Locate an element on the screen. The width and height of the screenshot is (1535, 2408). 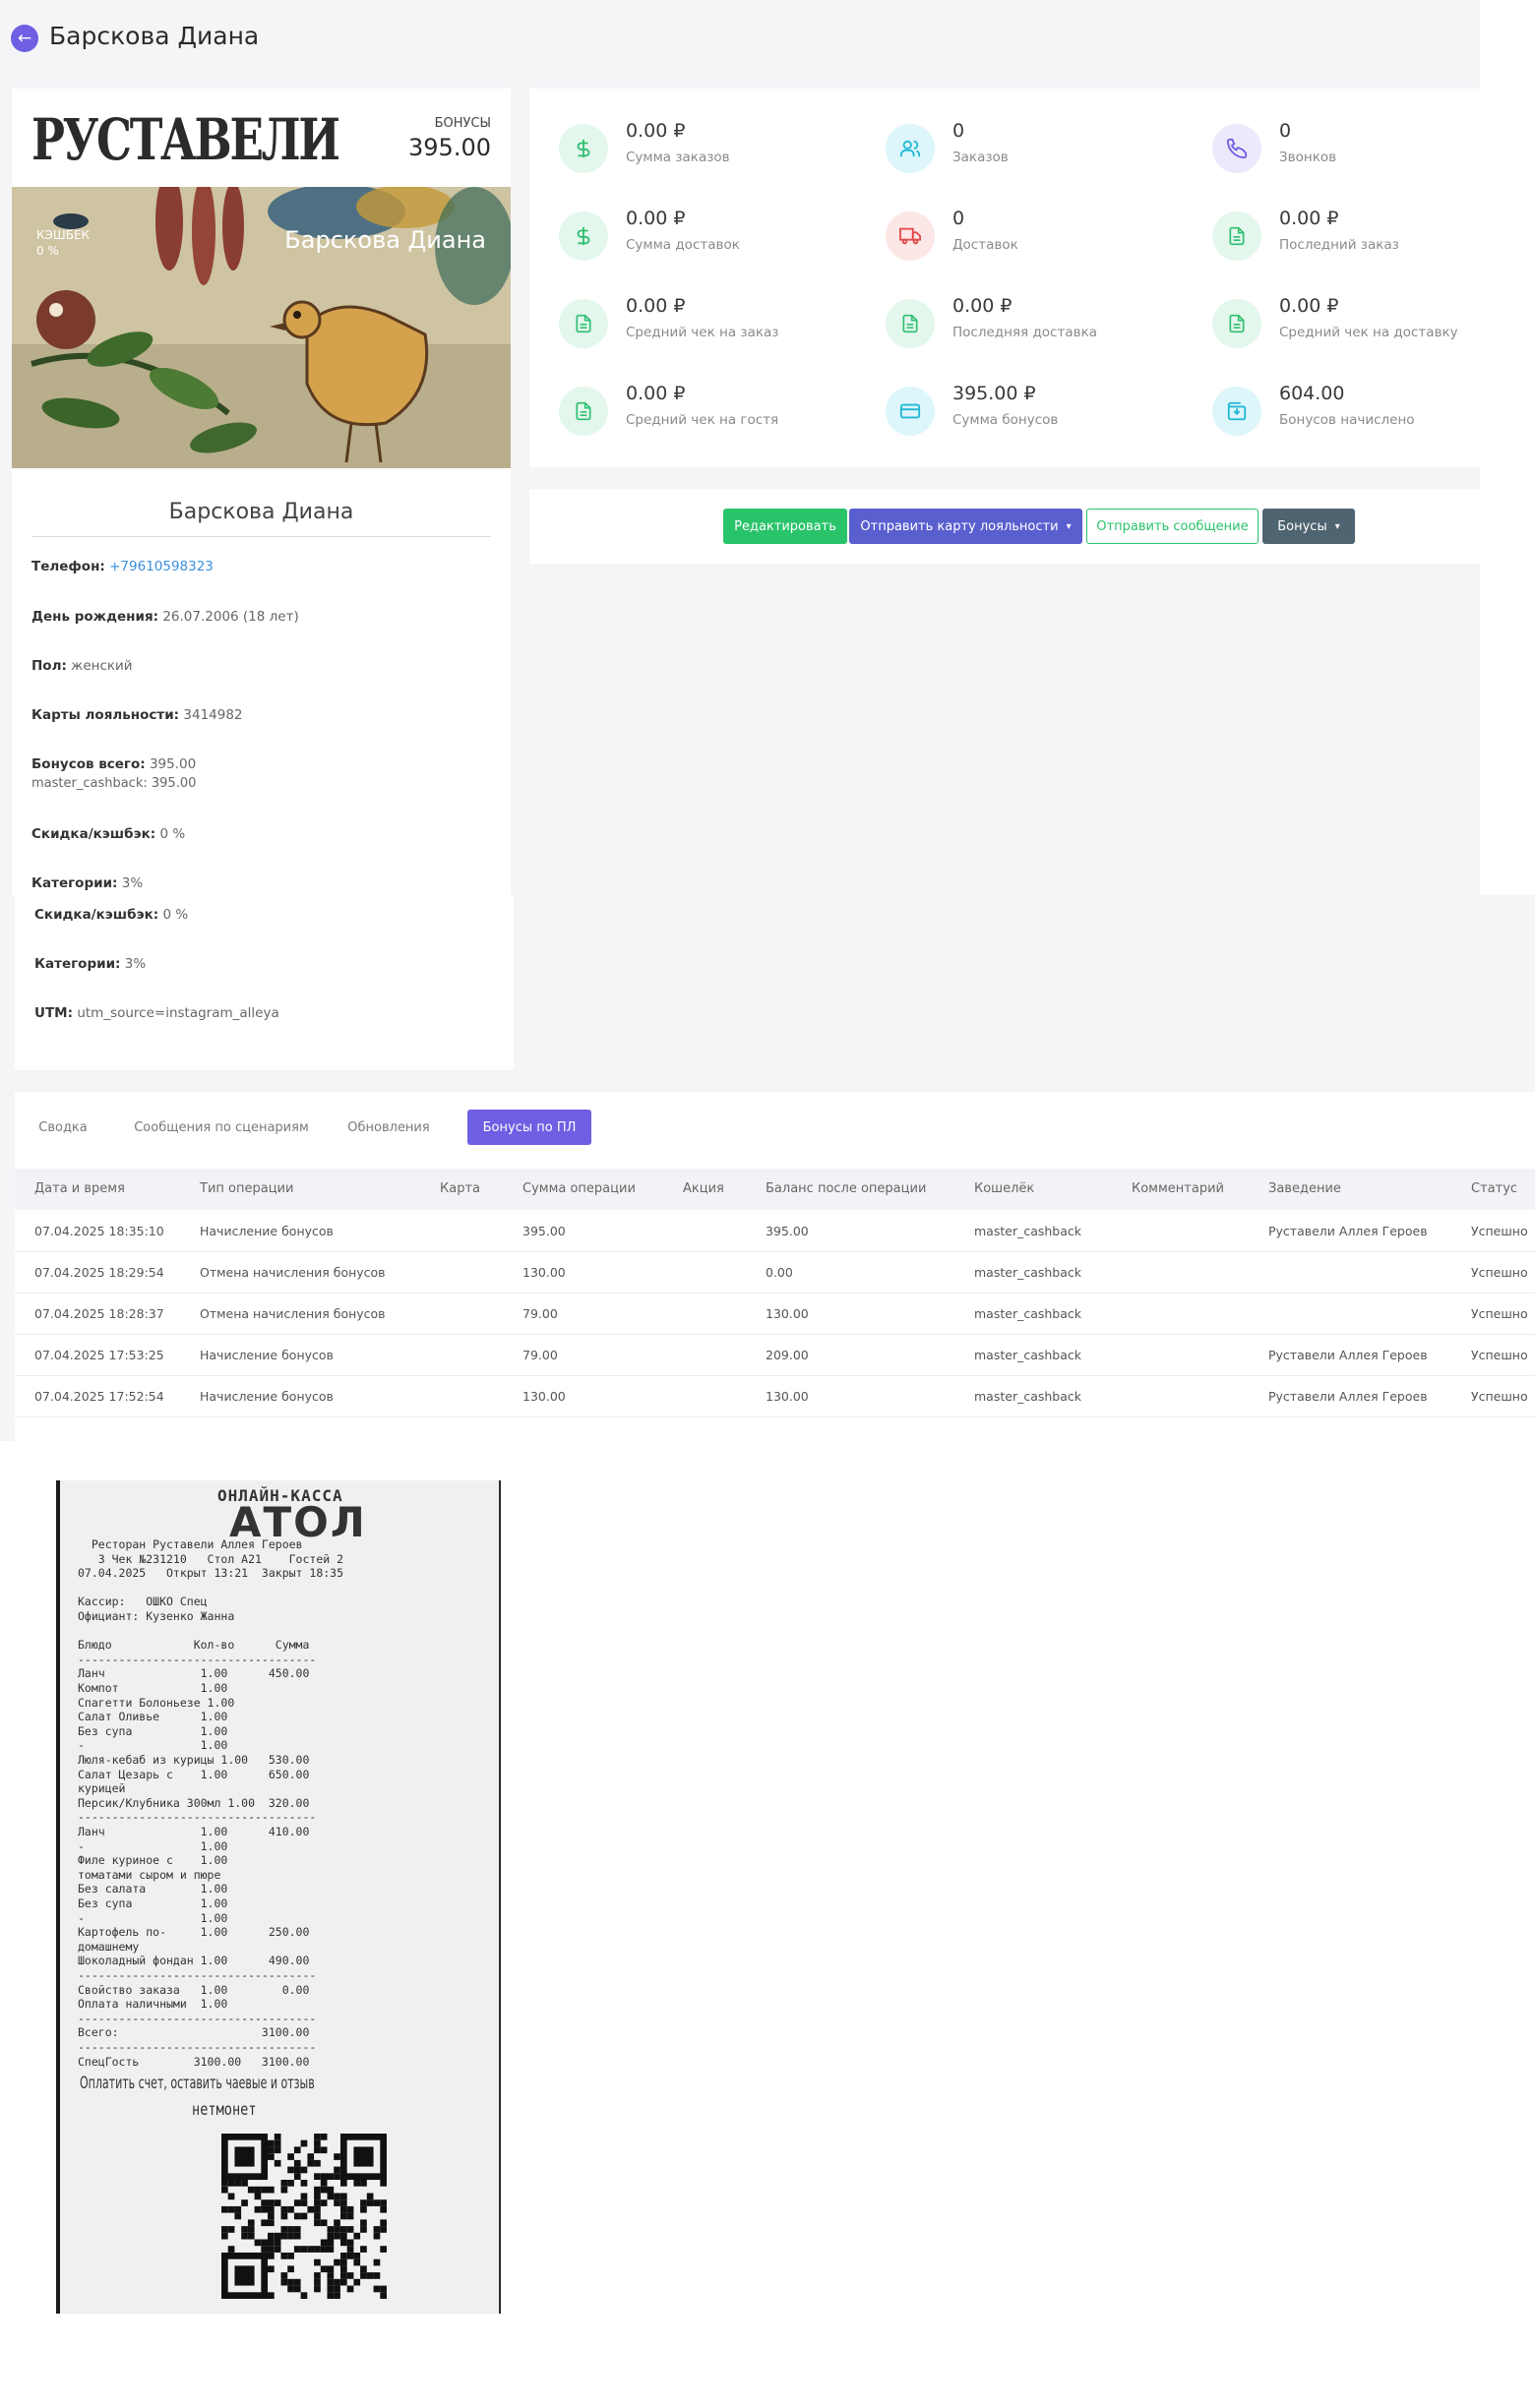
stat-card: 0.00 ₽ Средний чек на гостя is located at coordinates (721, 413).